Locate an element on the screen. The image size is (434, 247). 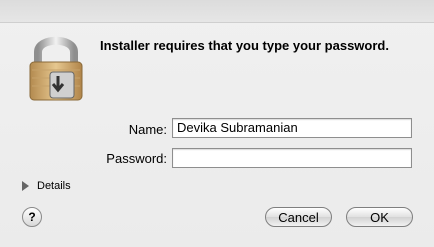
cancel-button: Cancel is located at coordinates (298, 217).